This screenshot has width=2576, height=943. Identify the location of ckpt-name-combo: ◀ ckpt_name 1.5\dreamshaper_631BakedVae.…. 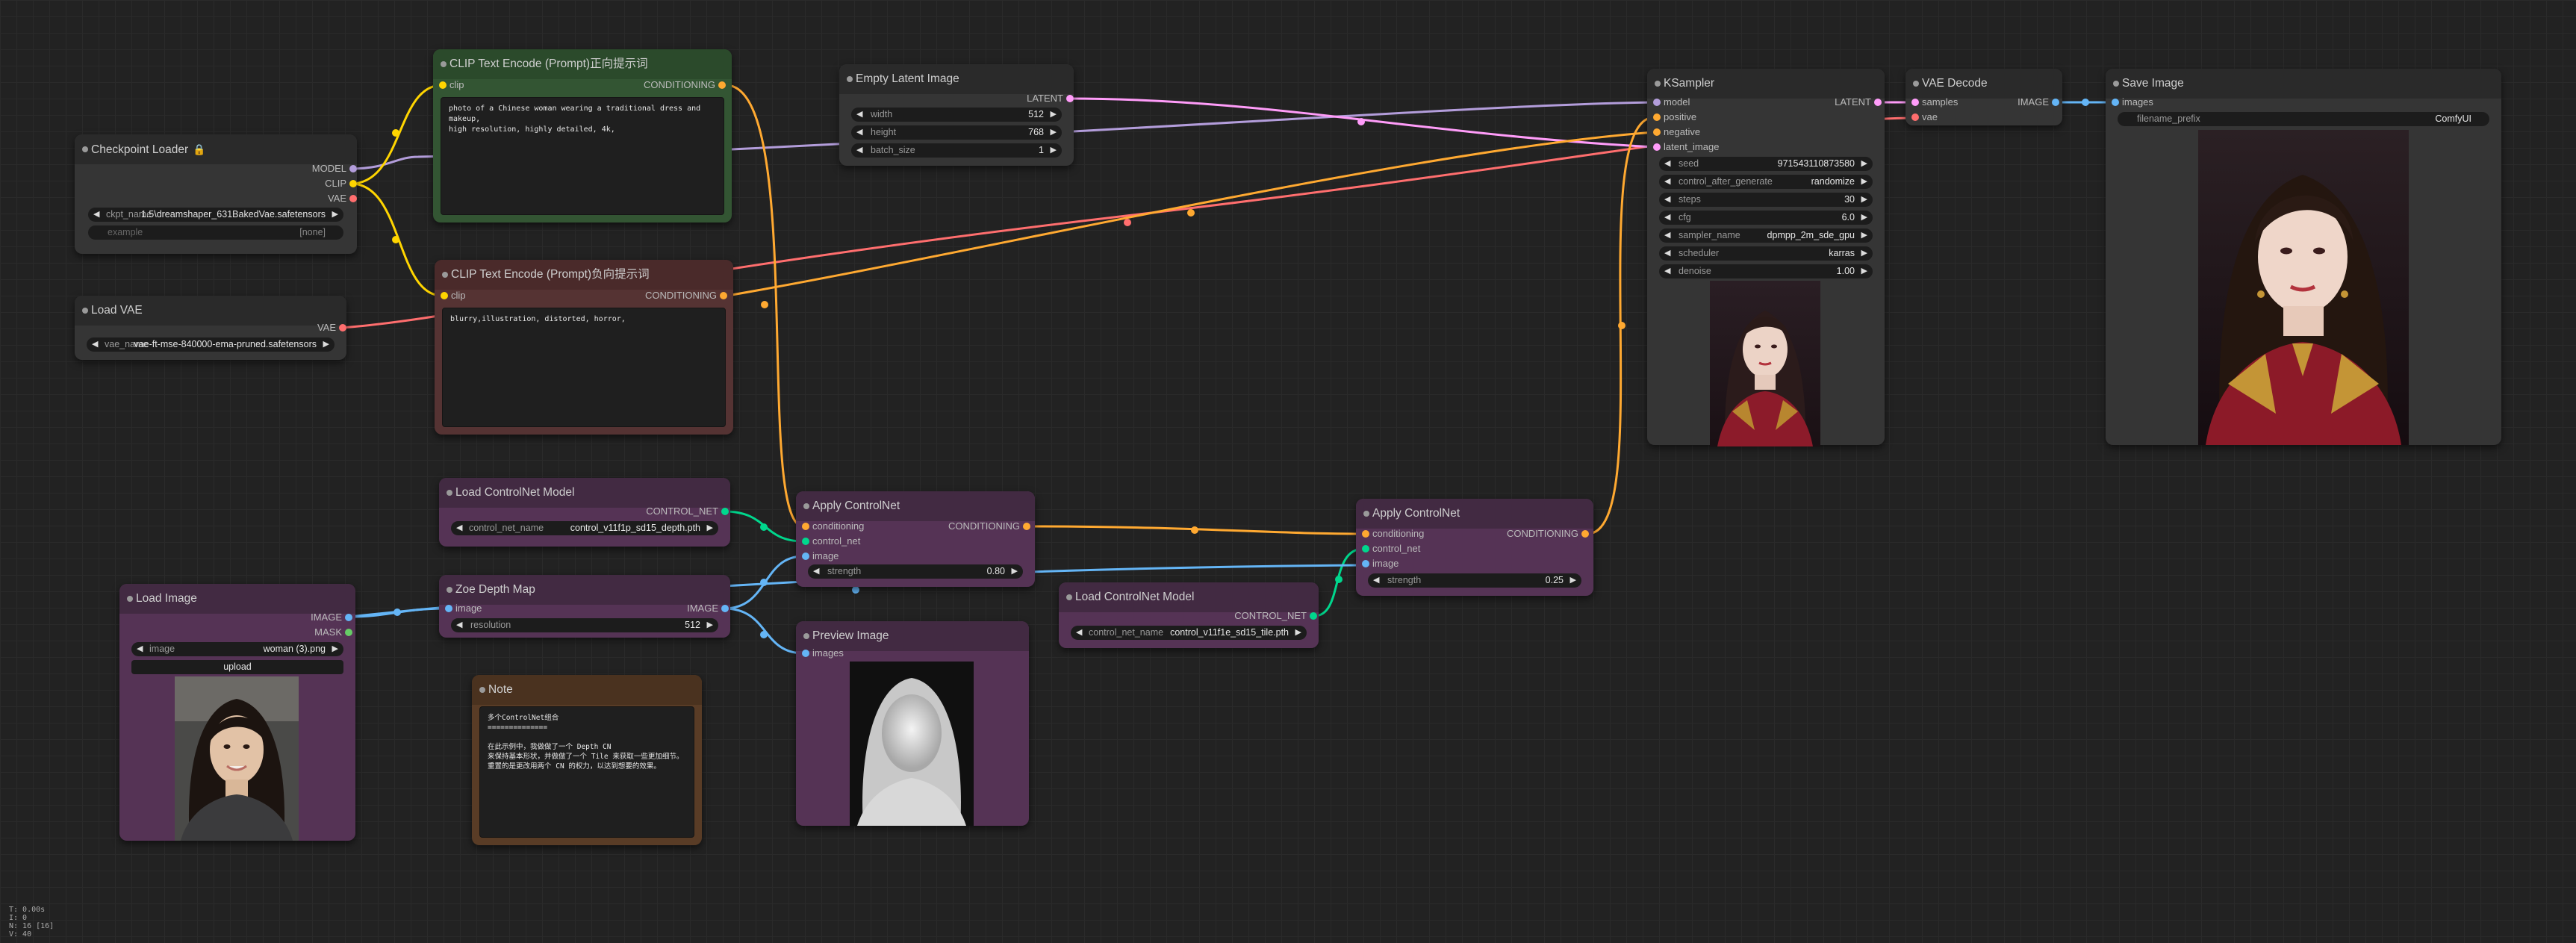
(215, 215).